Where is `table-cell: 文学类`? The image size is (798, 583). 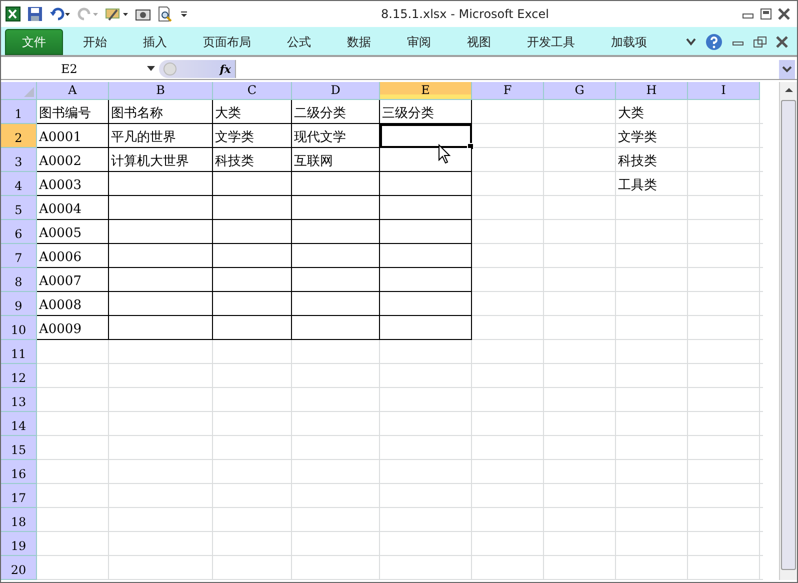
table-cell: 文学类 is located at coordinates (252, 136).